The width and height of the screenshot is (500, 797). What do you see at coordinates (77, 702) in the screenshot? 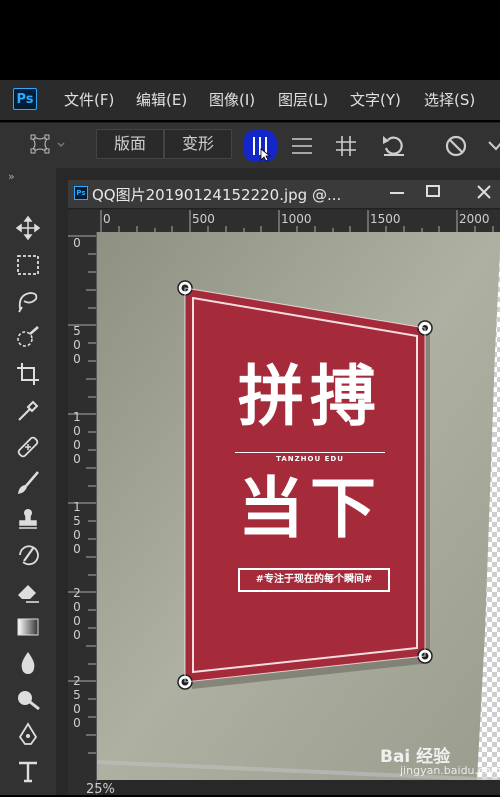
I see `ruler-v-label: 2500` at bounding box center [77, 702].